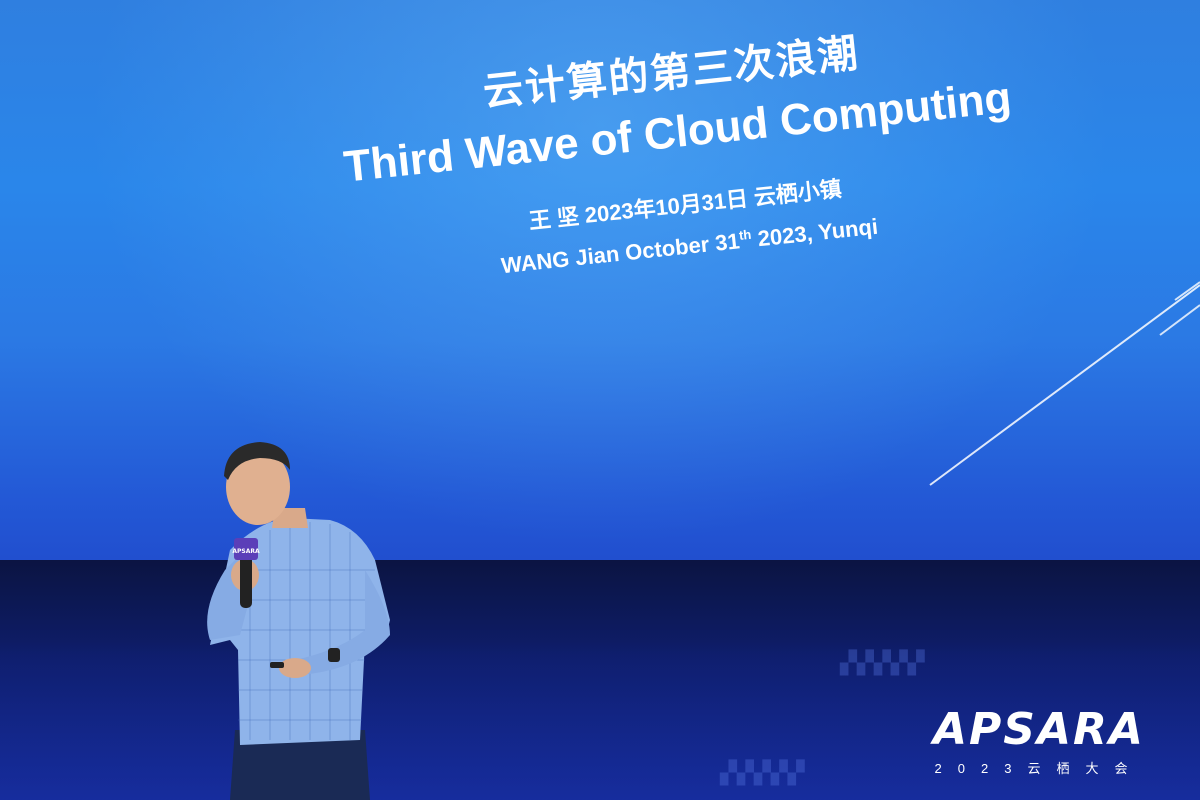 The width and height of the screenshot is (1200, 800). Describe the element at coordinates (246, 551) in the screenshot. I see `microphone-flag-label: APSARA` at that location.